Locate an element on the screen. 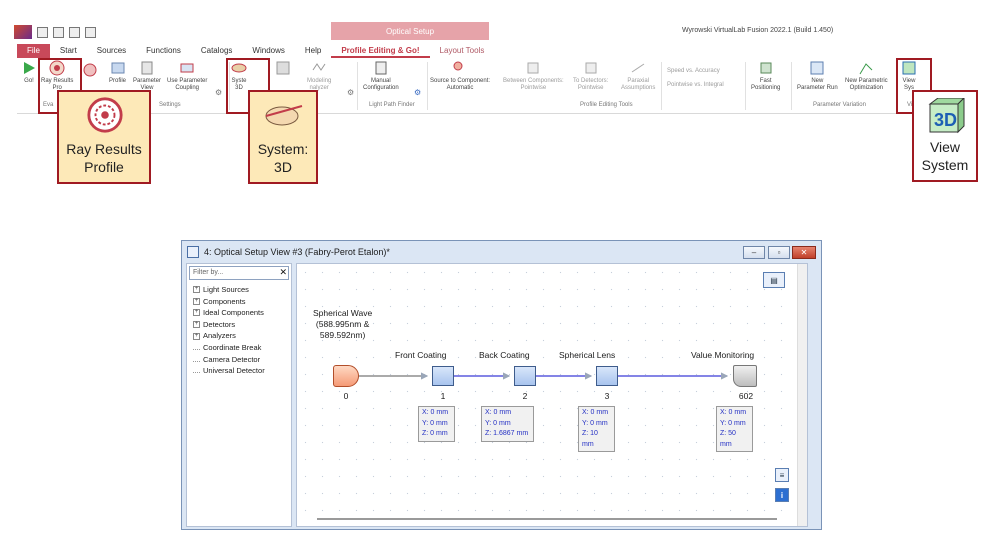 This screenshot has height=542, width=986. ray-results-large-icon is located at coordinates (105, 115).